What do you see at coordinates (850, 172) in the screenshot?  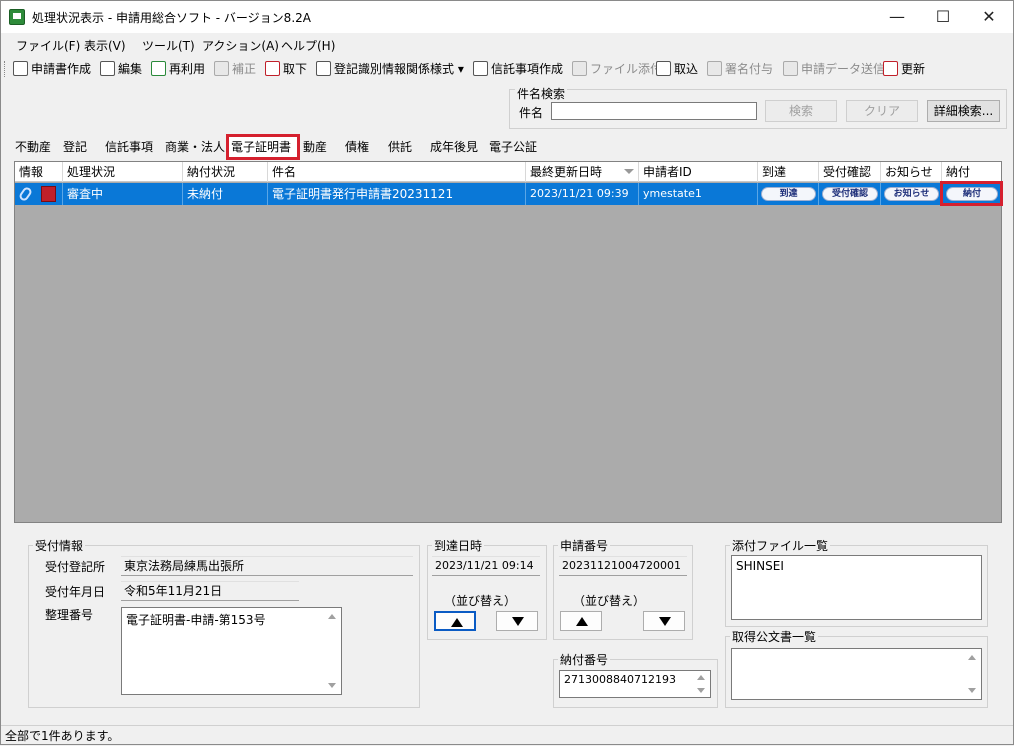 I see `col-receipt: 受付確認` at bounding box center [850, 172].